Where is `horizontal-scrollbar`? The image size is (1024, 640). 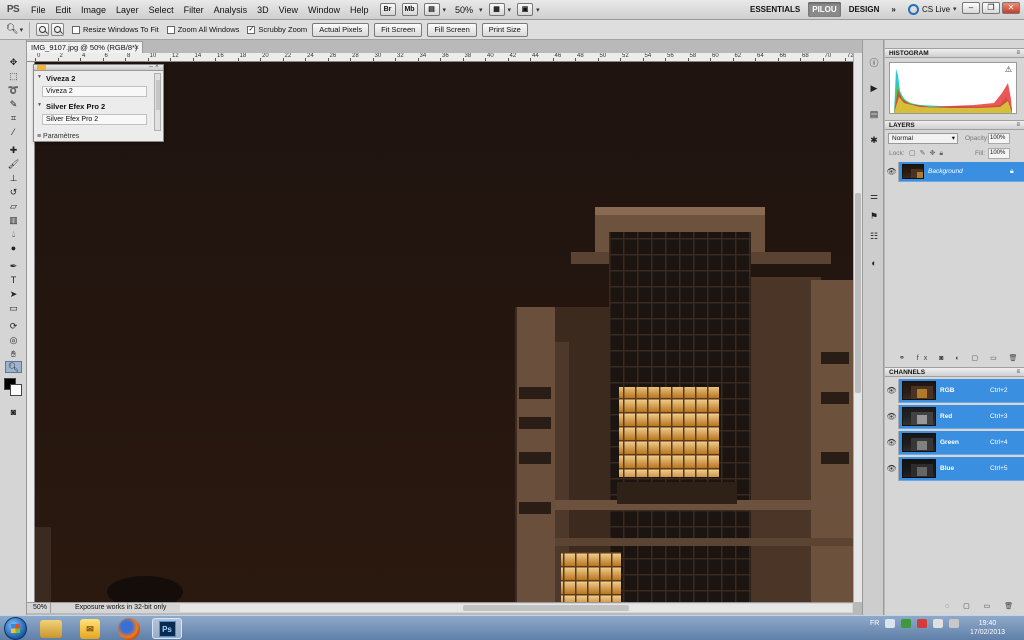
horizontal-scrollbar is located at coordinates (516, 608).